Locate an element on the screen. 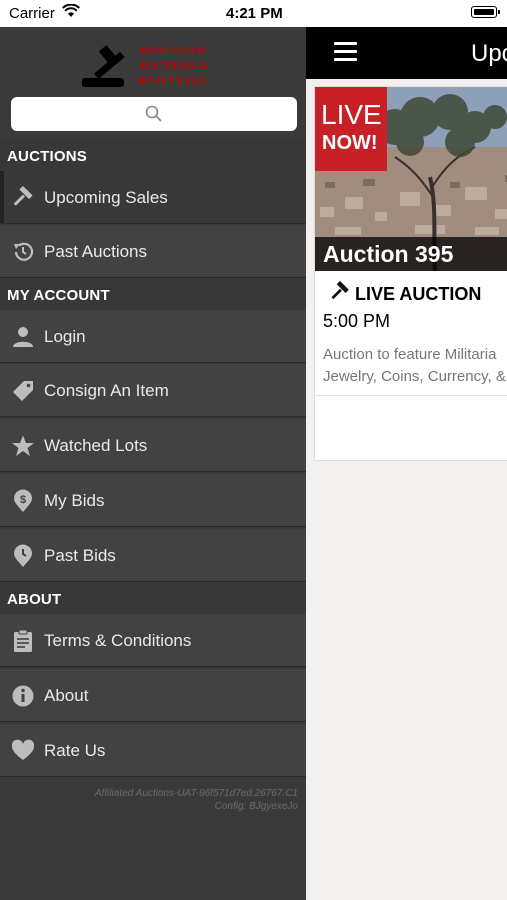 The height and width of the screenshot is (900, 507). sidebar-item-label: My Bids is located at coordinates (74, 500).